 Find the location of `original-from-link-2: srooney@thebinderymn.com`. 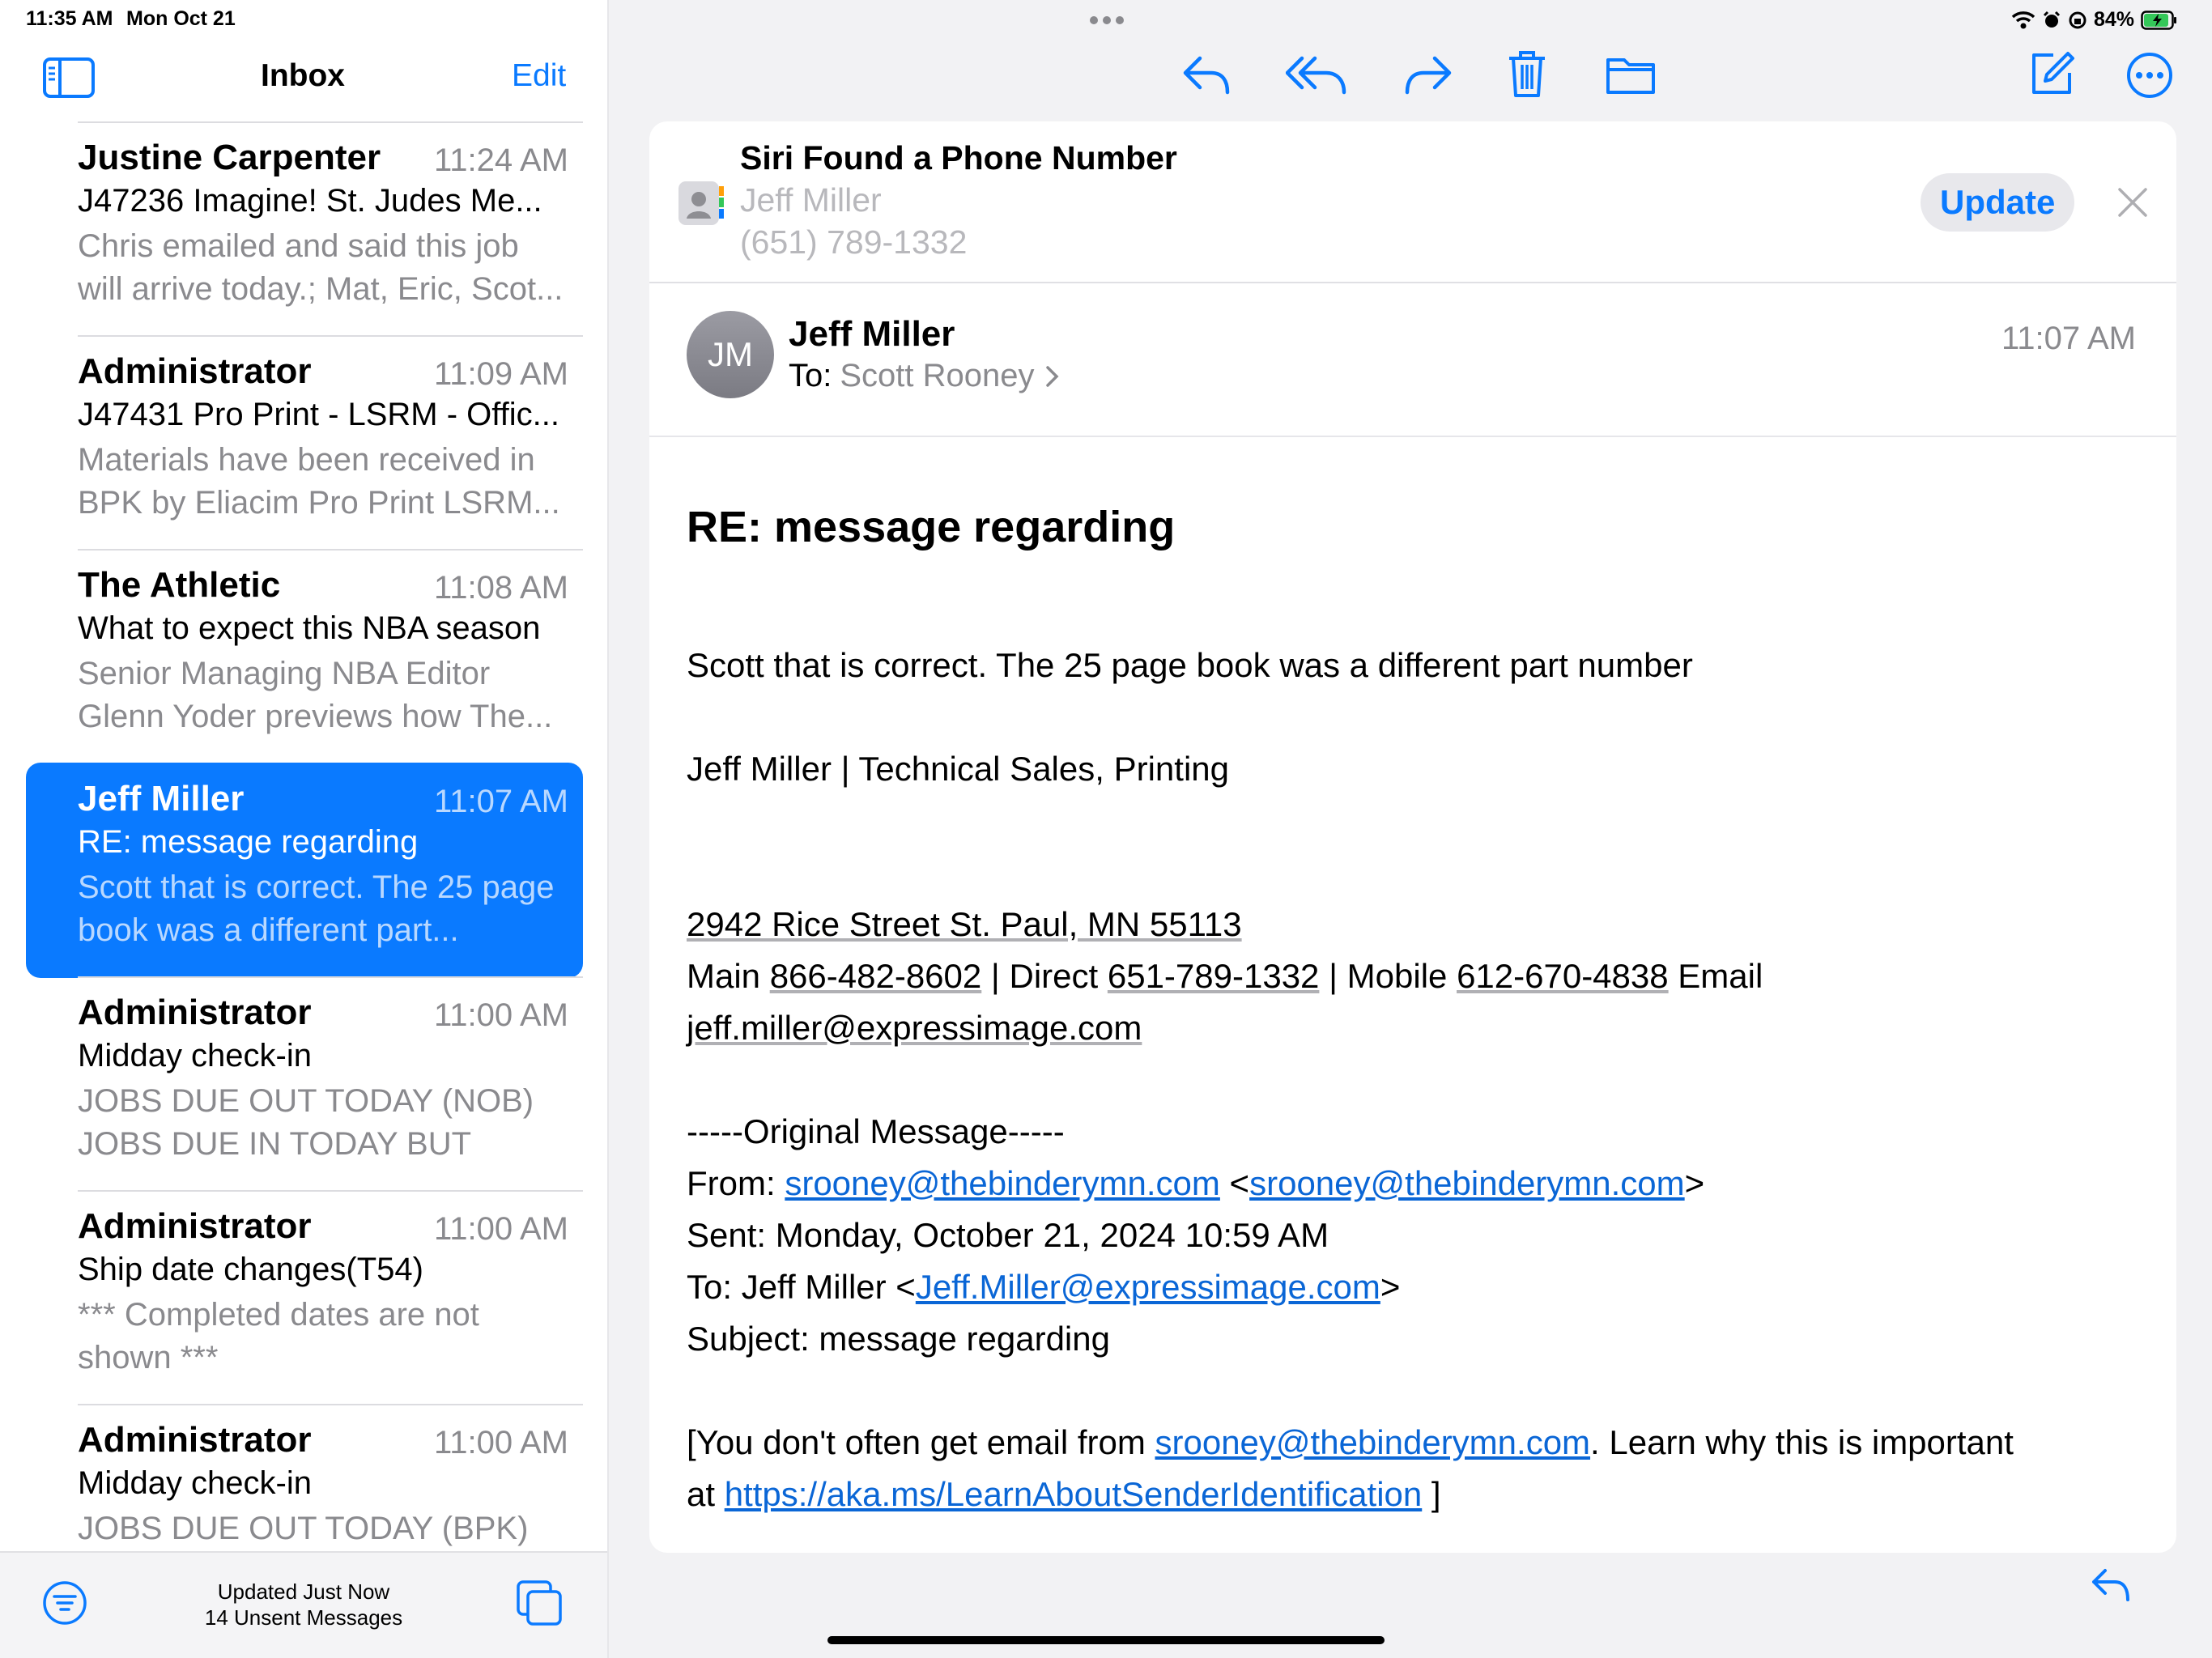

original-from-link-2: srooney@thebinderymn.com is located at coordinates (1467, 1183).